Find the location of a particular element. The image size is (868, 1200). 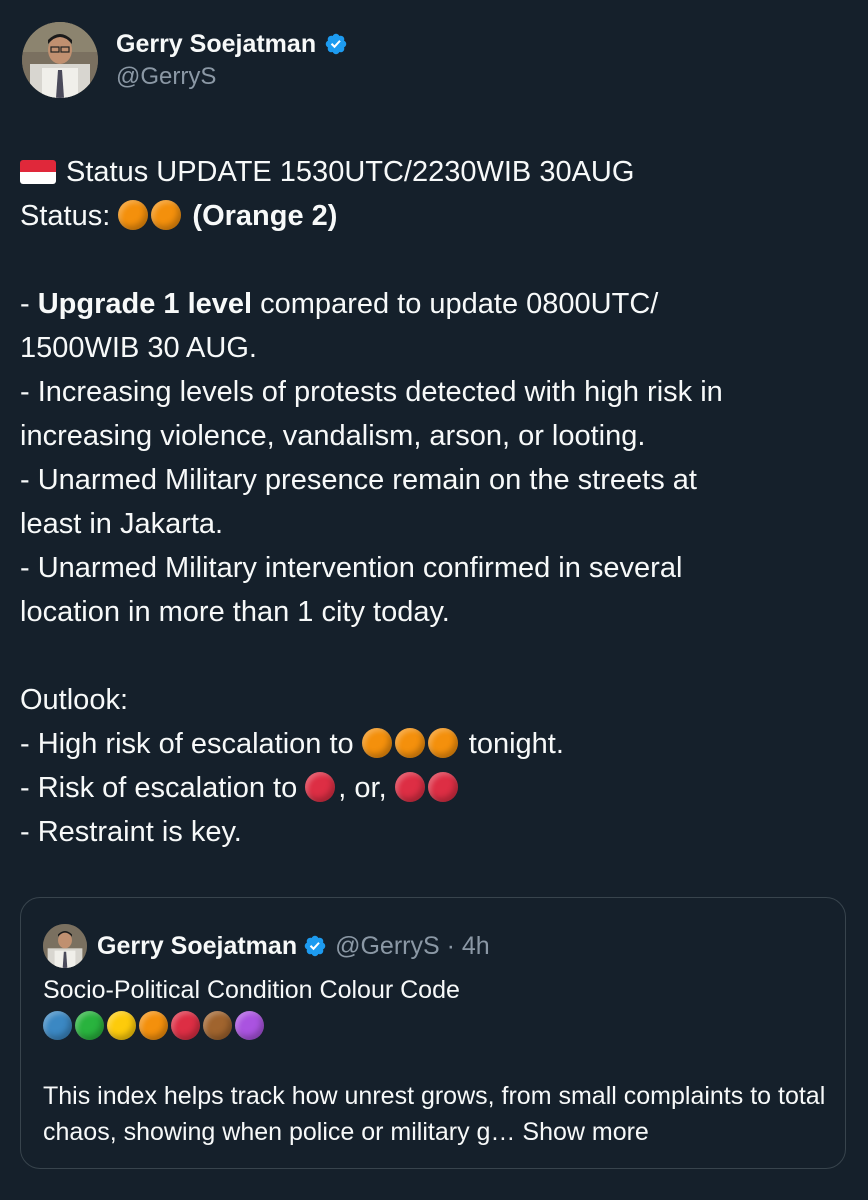

quoted-author-avatar is located at coordinates (65, 946).